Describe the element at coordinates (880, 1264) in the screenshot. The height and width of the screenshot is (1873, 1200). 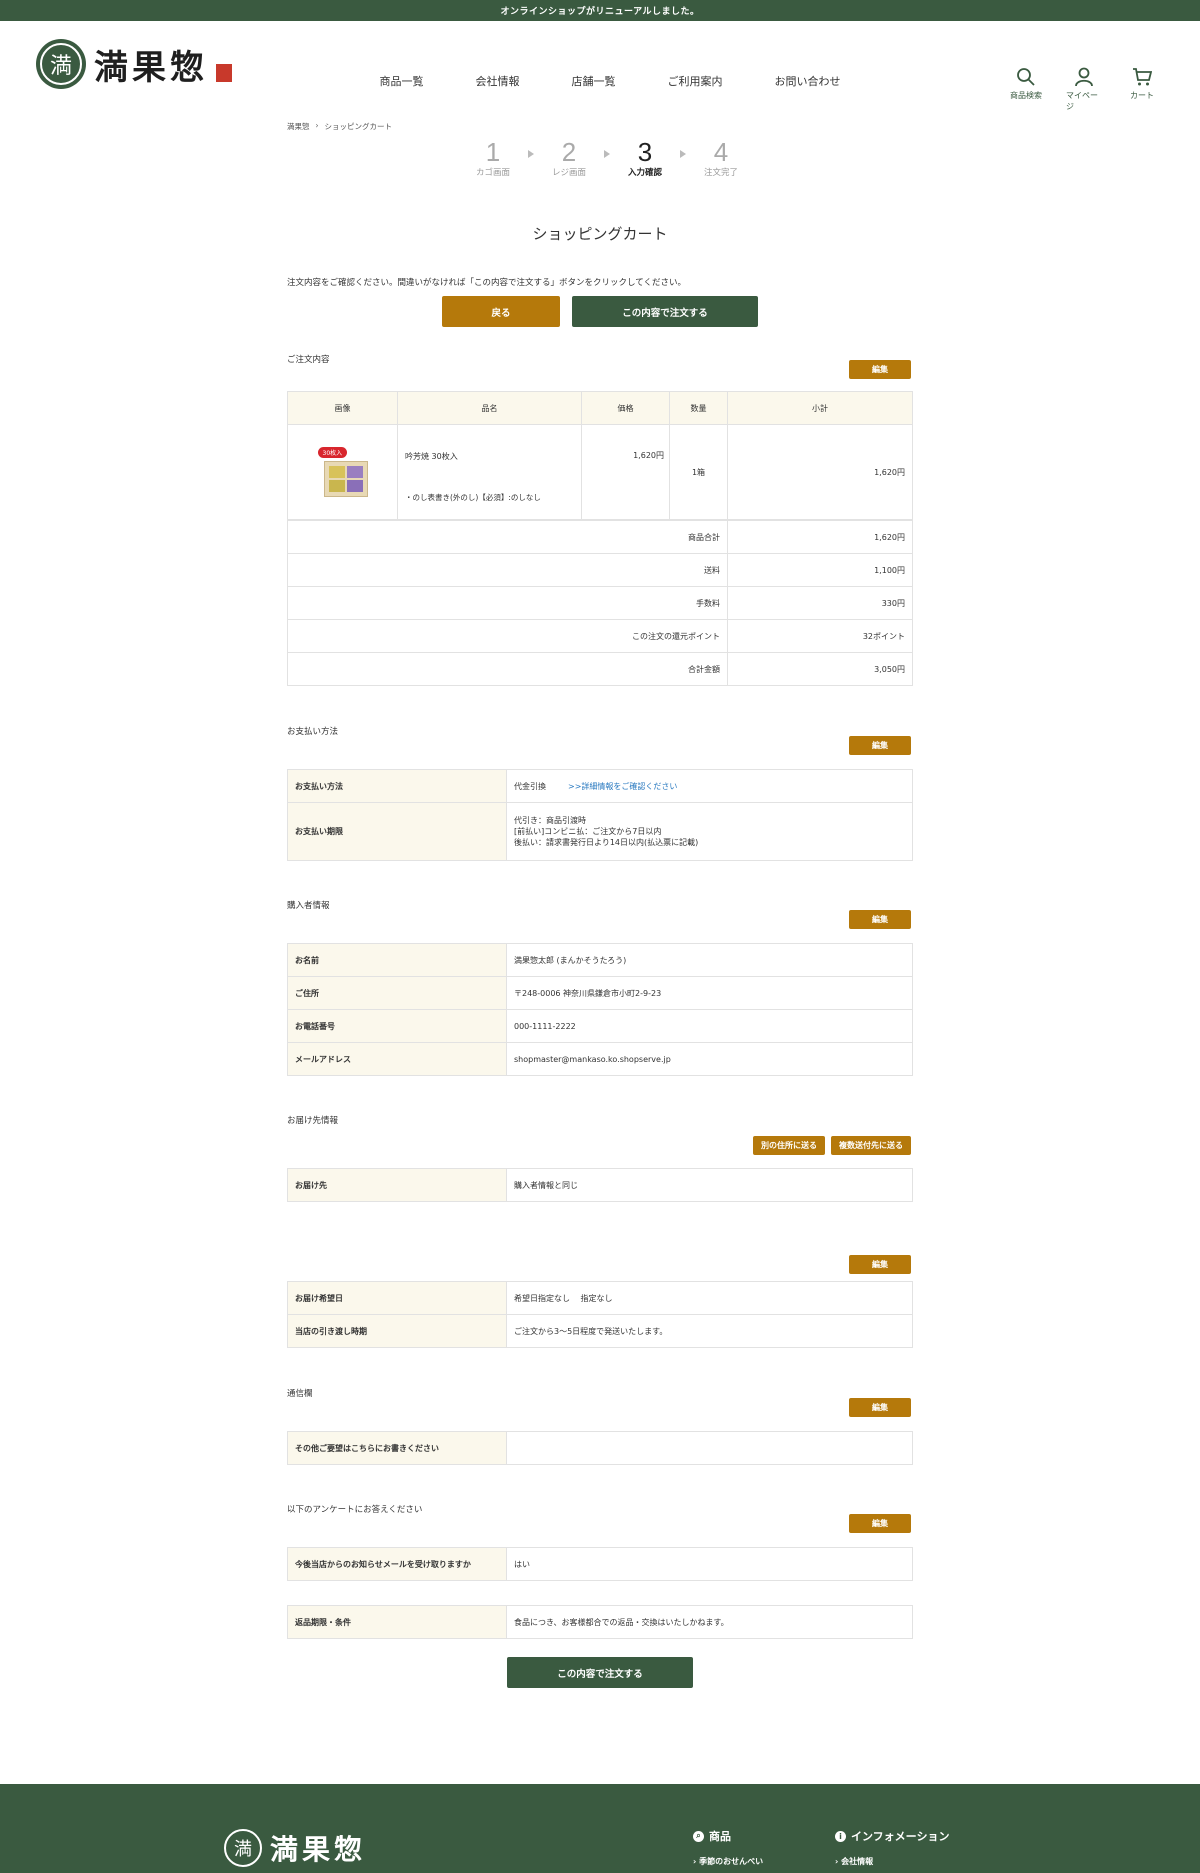
I see `schedule-edit-button: 編集` at that location.